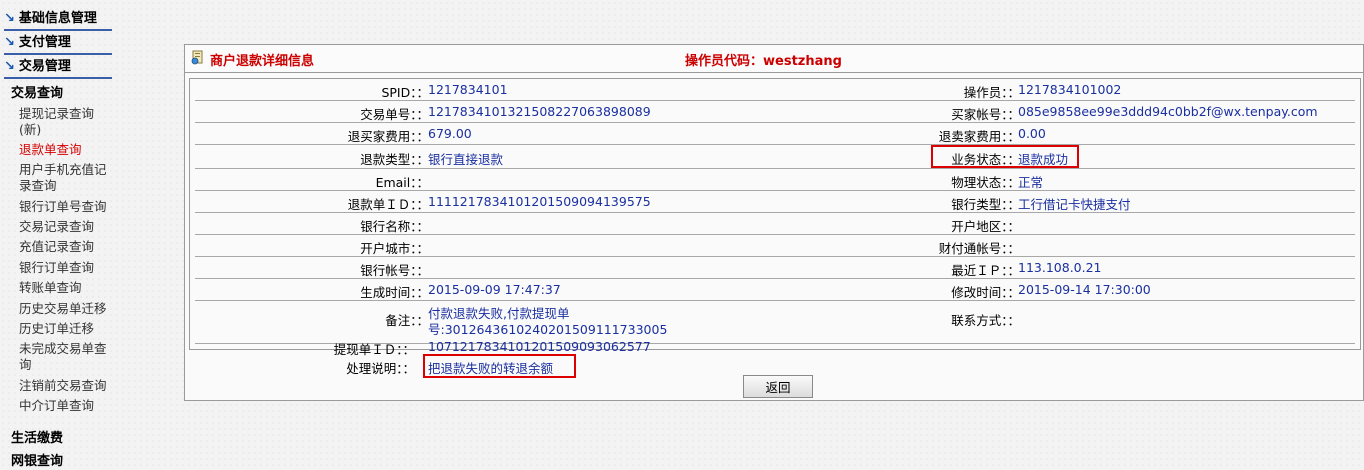  Describe the element at coordinates (67, 247) in the screenshot. I see `nav-recharge-record-query: 充值记录查询` at that location.